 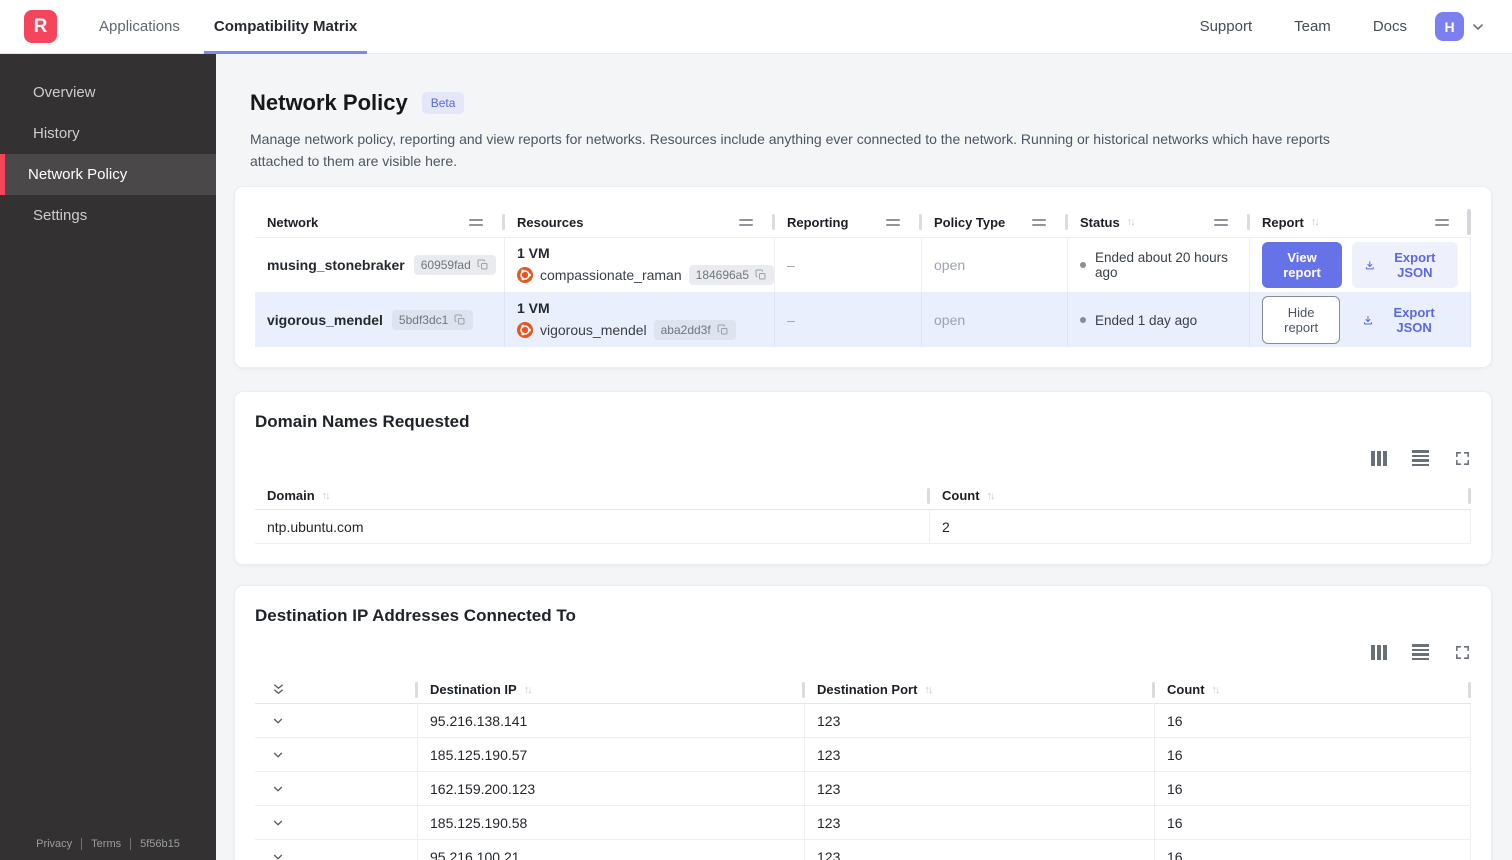 I want to click on column-header-reporting: Reporting, so click(x=848, y=222).